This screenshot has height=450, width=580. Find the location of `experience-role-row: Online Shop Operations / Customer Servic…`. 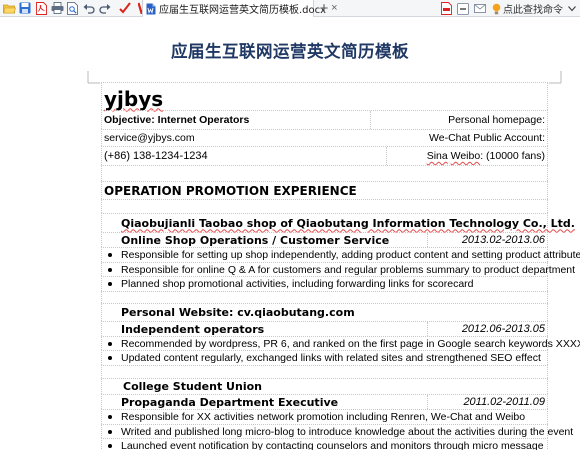

experience-role-row: Online Shop Operations / Customer Servic… is located at coordinates (324, 239).